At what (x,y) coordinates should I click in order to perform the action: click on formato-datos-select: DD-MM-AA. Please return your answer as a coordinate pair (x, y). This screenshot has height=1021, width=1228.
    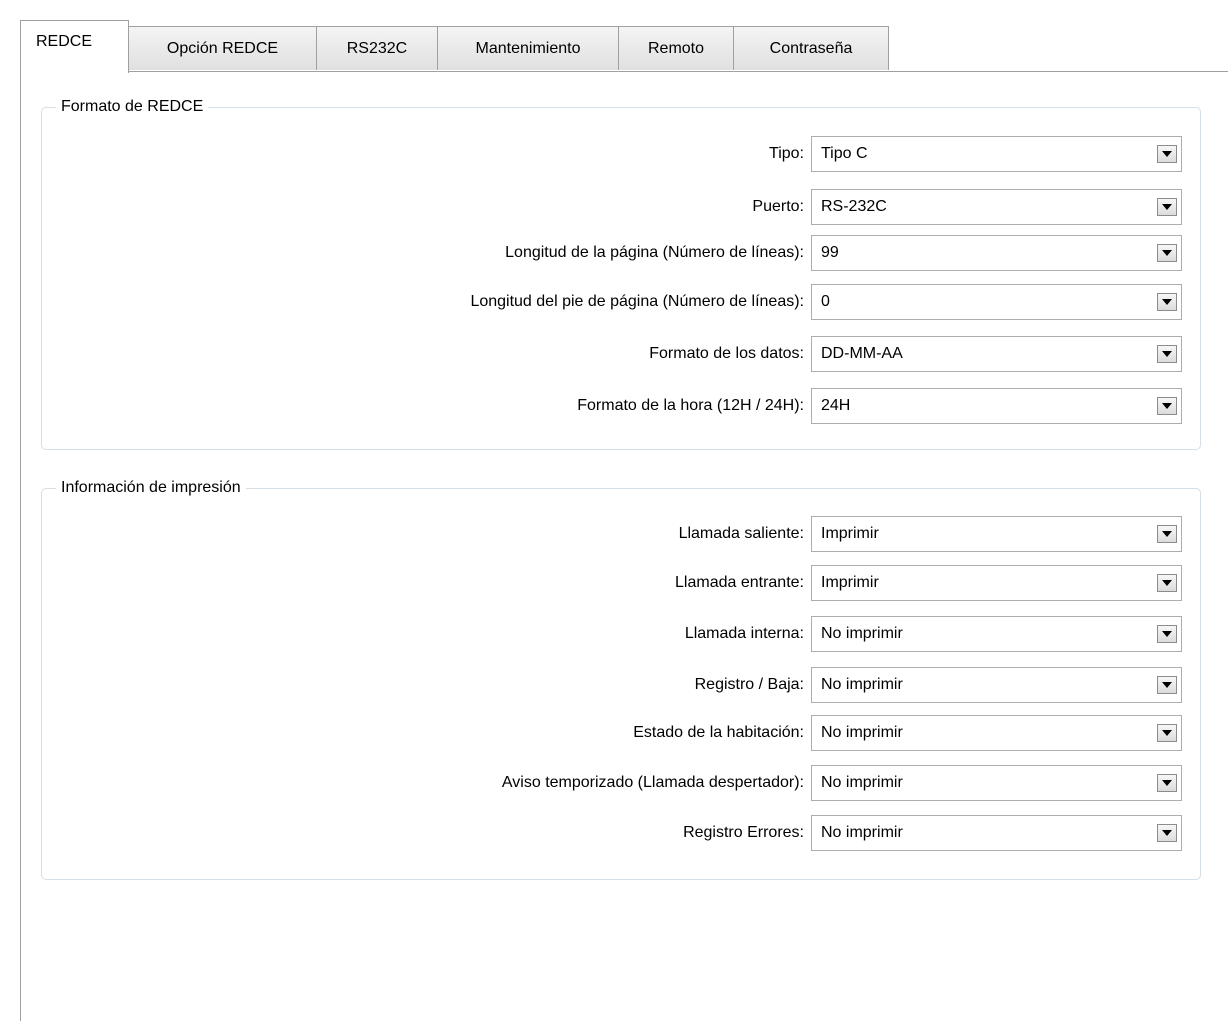
    Looking at the image, I should click on (996, 354).